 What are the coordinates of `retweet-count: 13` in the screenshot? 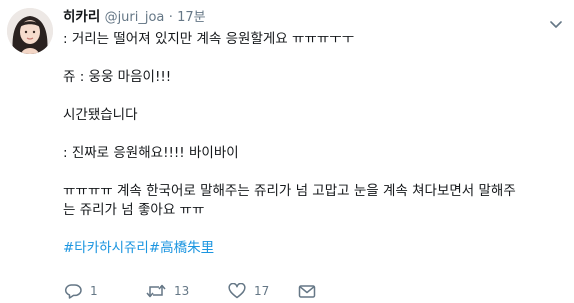 It's located at (182, 291).